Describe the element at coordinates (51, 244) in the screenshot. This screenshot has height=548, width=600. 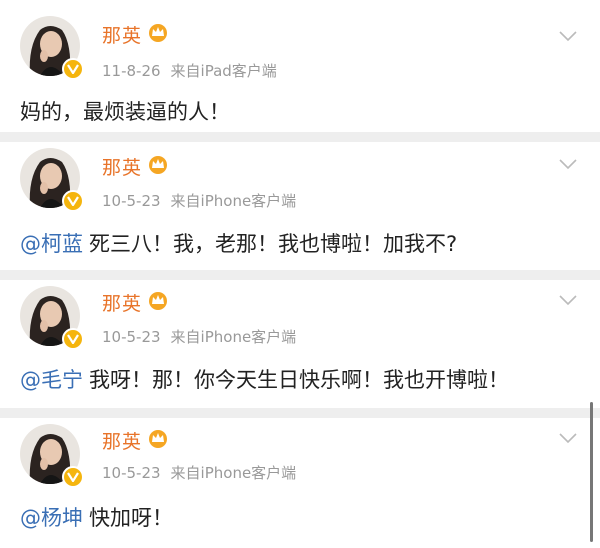
I see `mention-link: @柯蓝` at that location.